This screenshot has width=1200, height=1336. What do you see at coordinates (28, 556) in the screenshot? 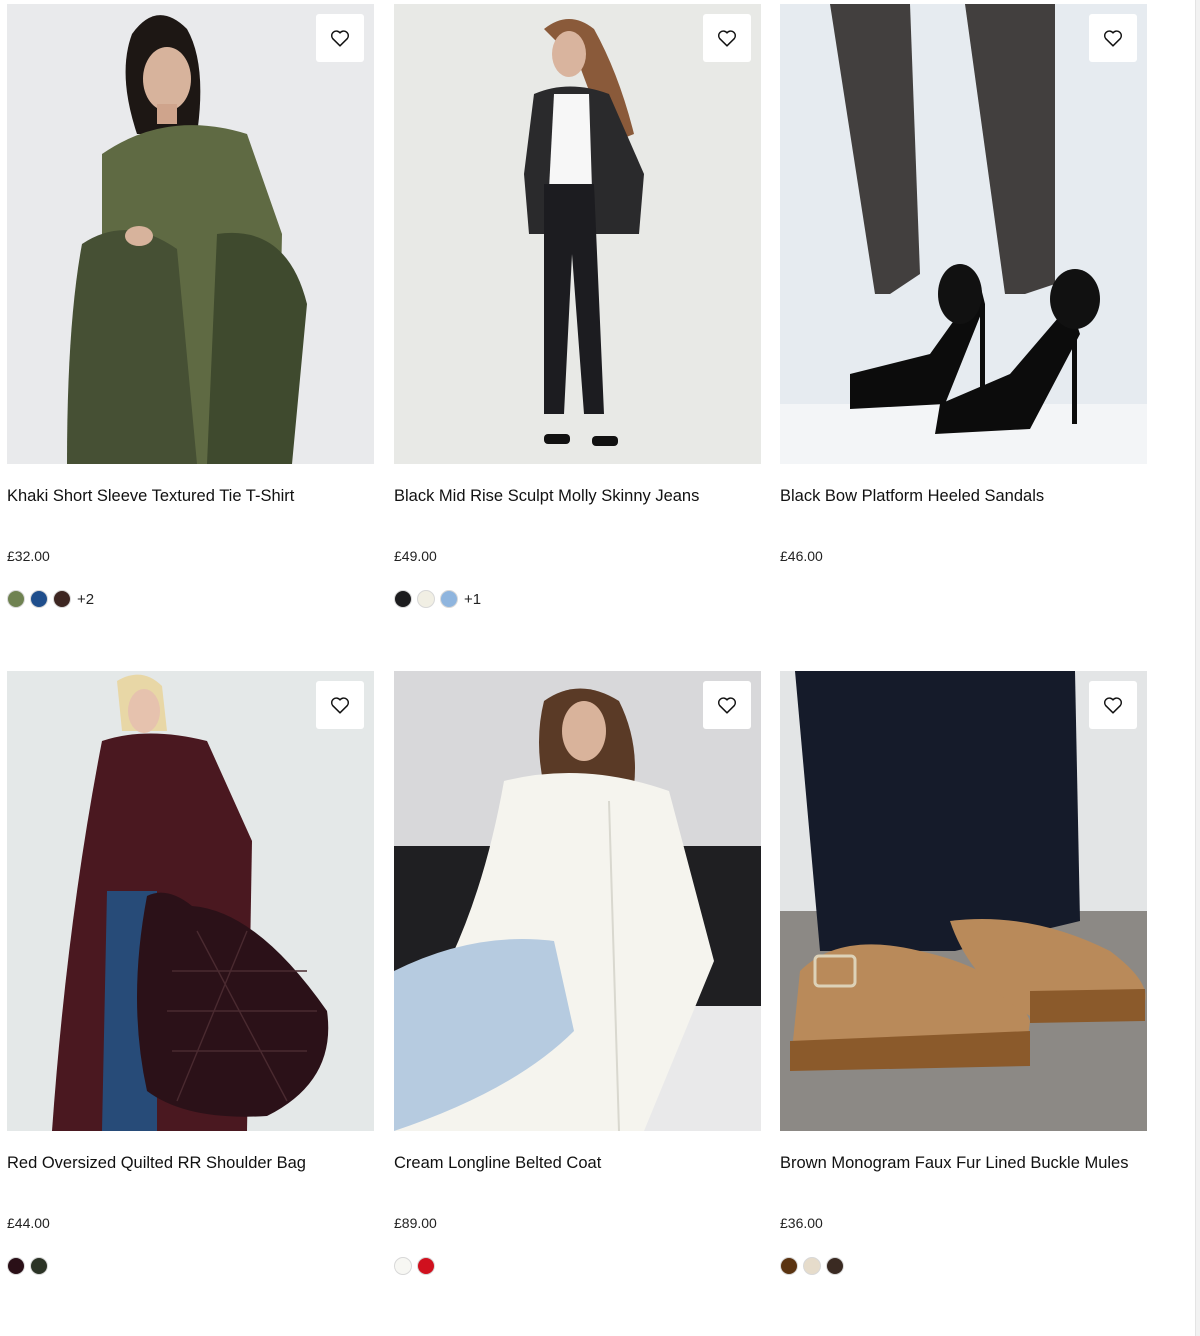
I see `product-price: £32.00` at bounding box center [28, 556].